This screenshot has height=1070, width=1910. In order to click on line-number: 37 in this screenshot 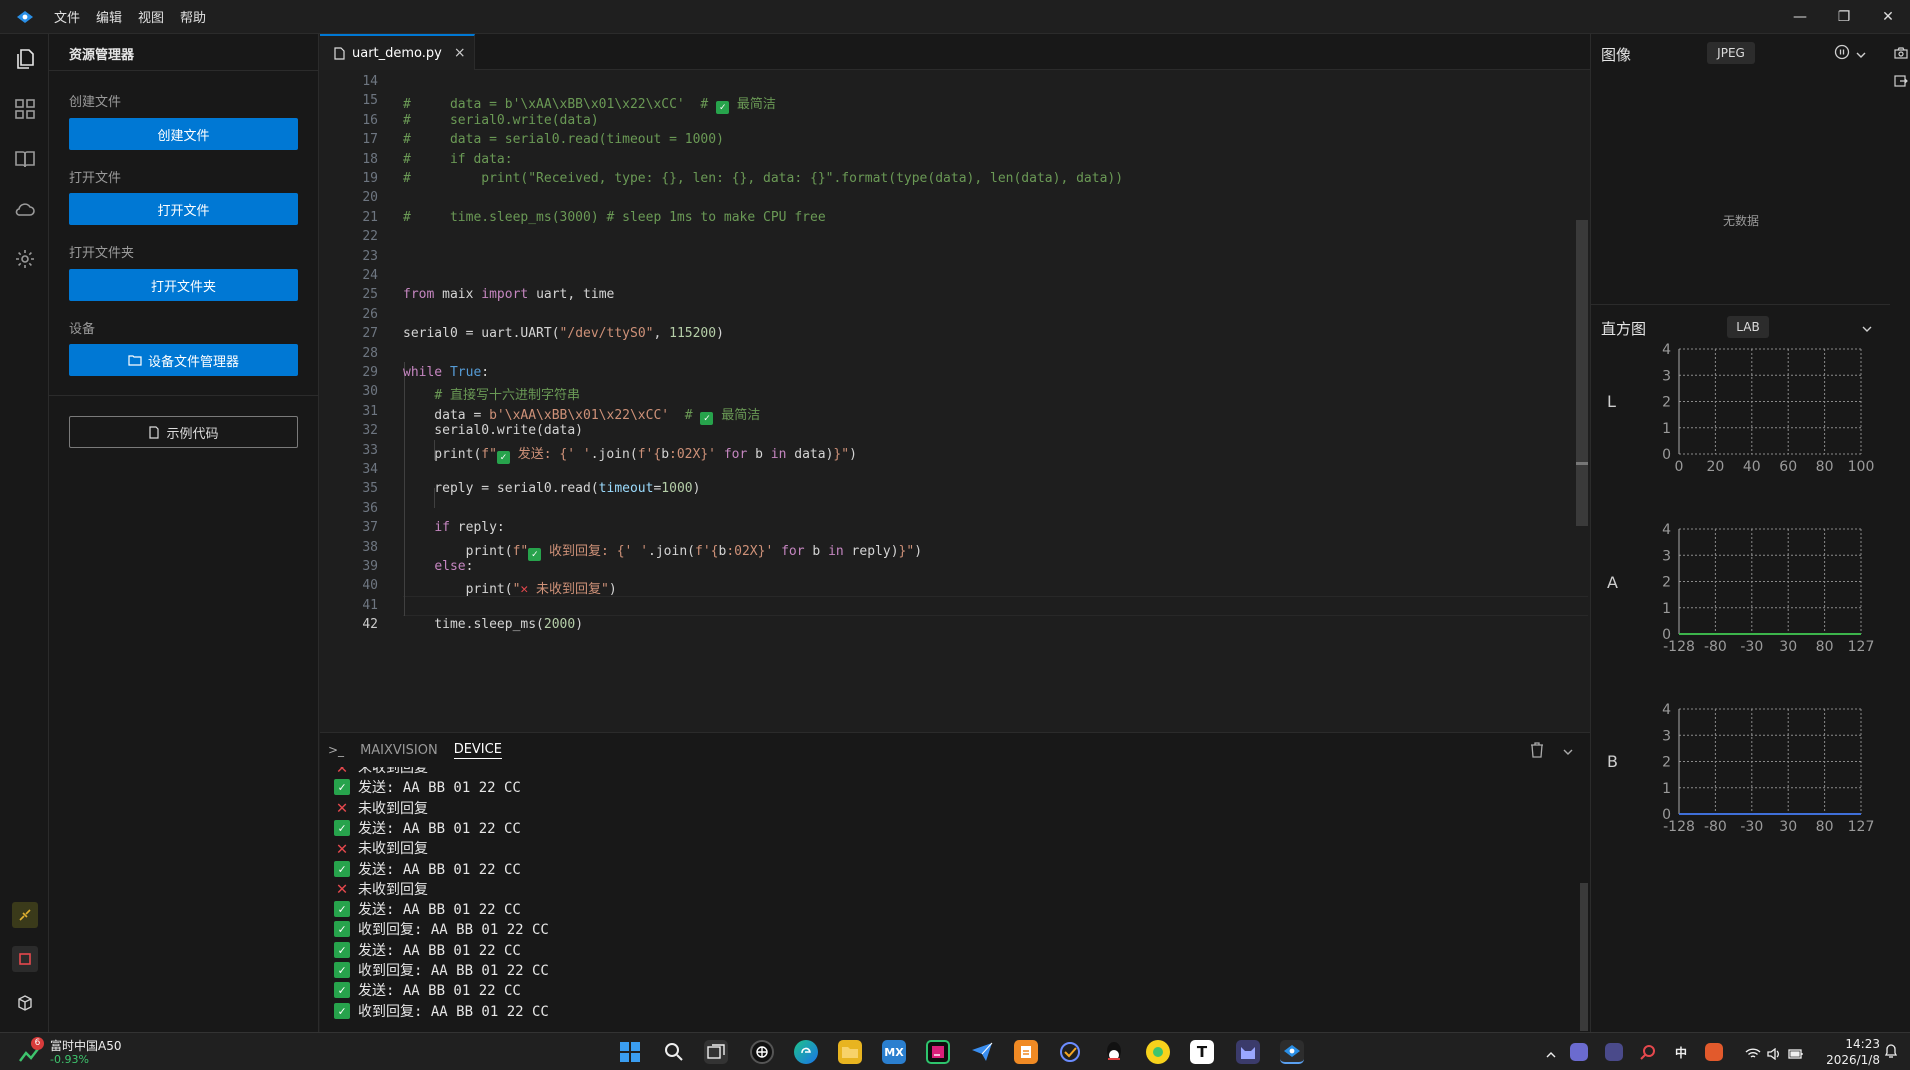, I will do `click(370, 528)`.